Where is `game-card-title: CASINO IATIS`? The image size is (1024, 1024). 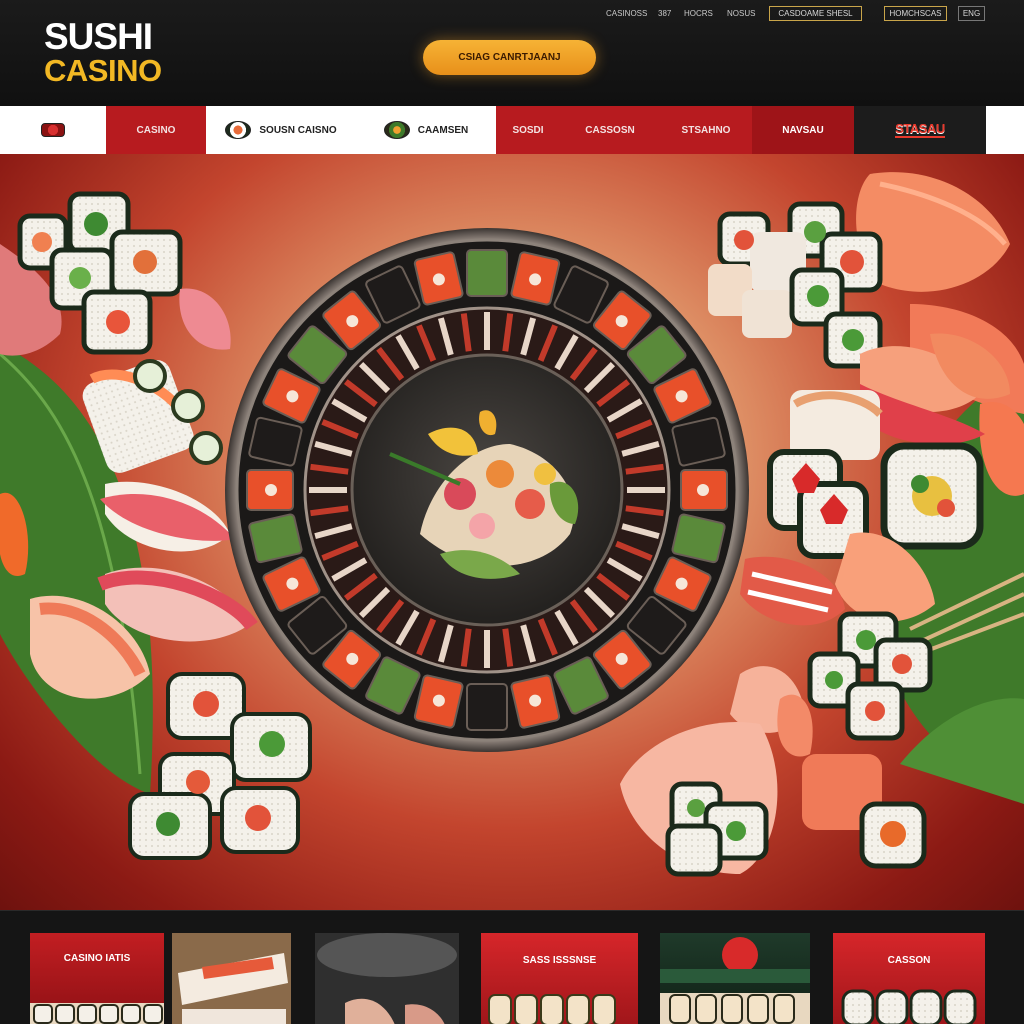
game-card-title: CASINO IATIS is located at coordinates (97, 958).